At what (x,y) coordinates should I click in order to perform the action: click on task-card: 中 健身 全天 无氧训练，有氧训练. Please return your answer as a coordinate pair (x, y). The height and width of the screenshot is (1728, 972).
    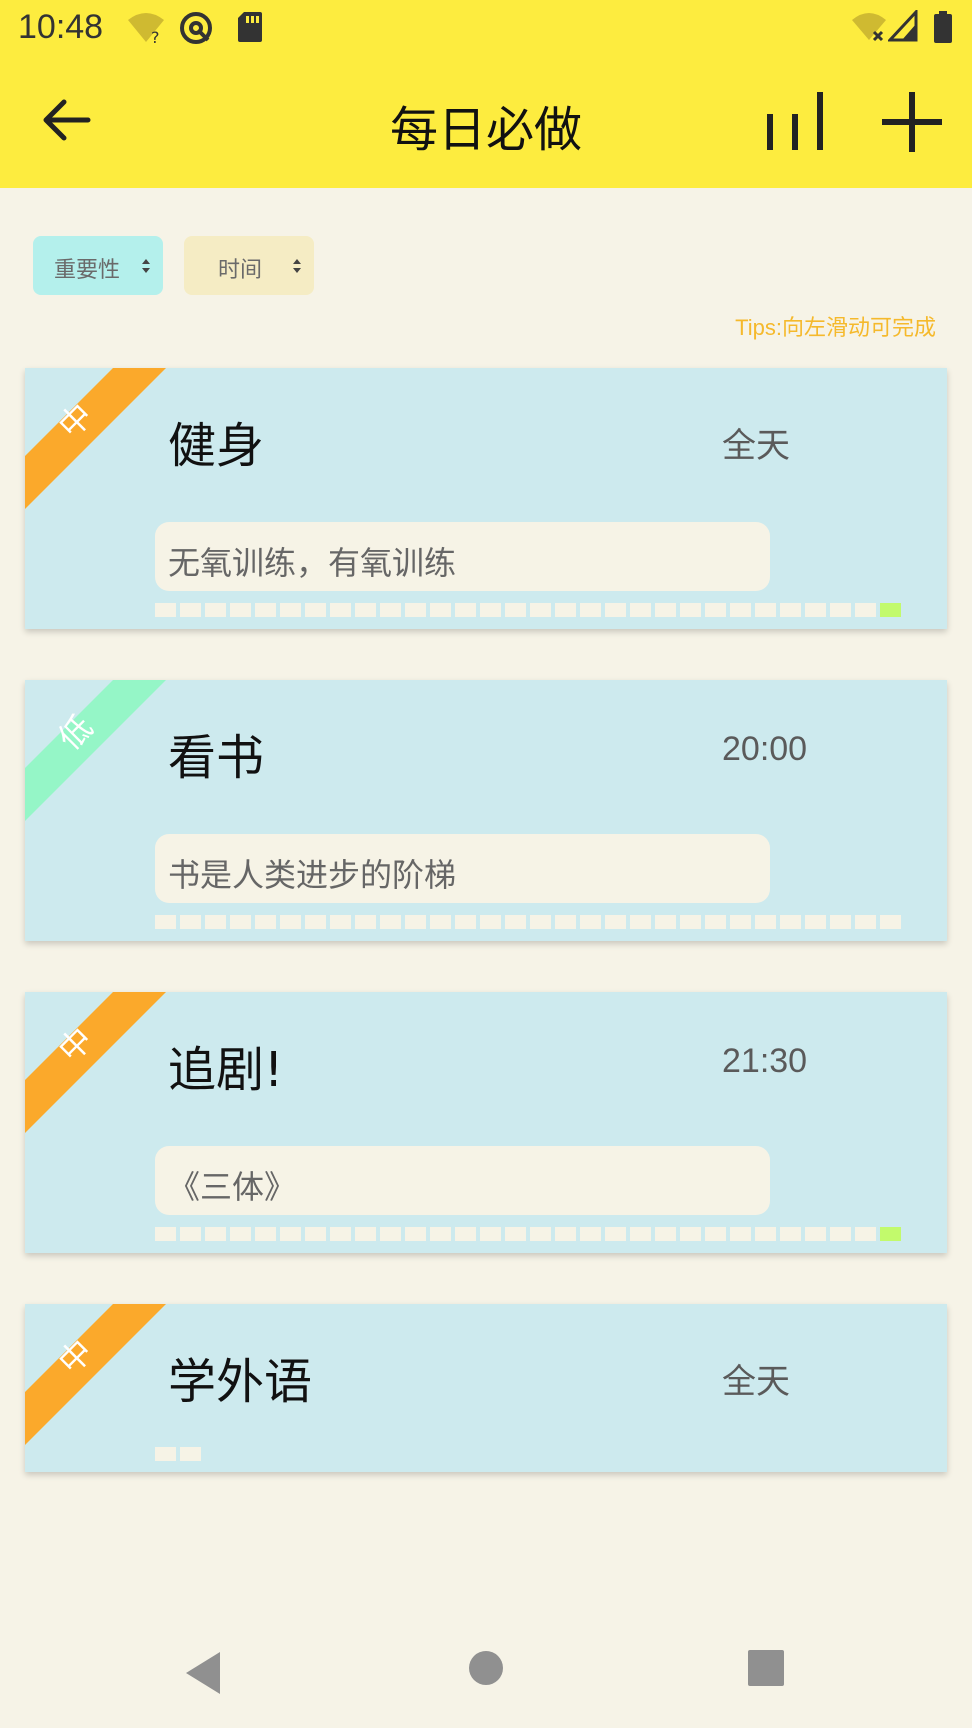
    Looking at the image, I should click on (486, 498).